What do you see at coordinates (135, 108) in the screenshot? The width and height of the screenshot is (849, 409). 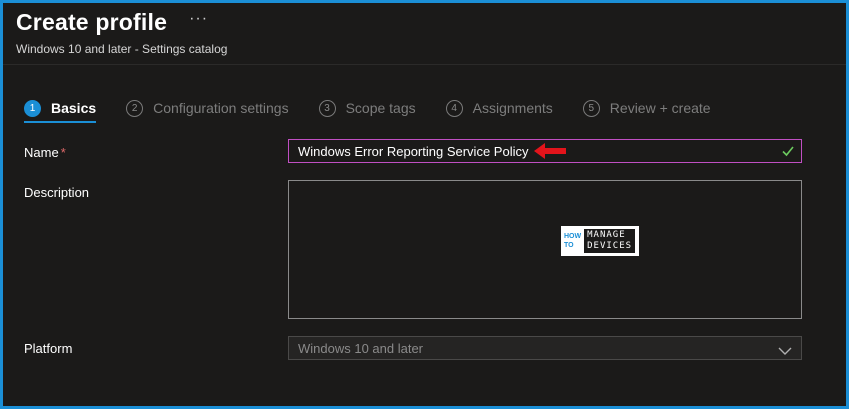 I see `step-number: 2` at bounding box center [135, 108].